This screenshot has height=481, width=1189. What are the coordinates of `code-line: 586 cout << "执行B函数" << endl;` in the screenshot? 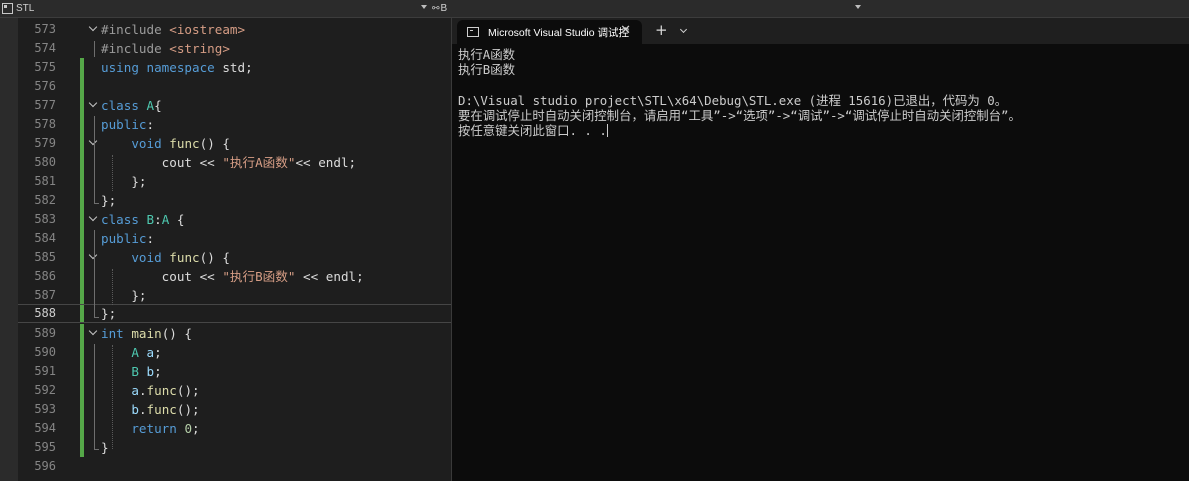 It's located at (234, 276).